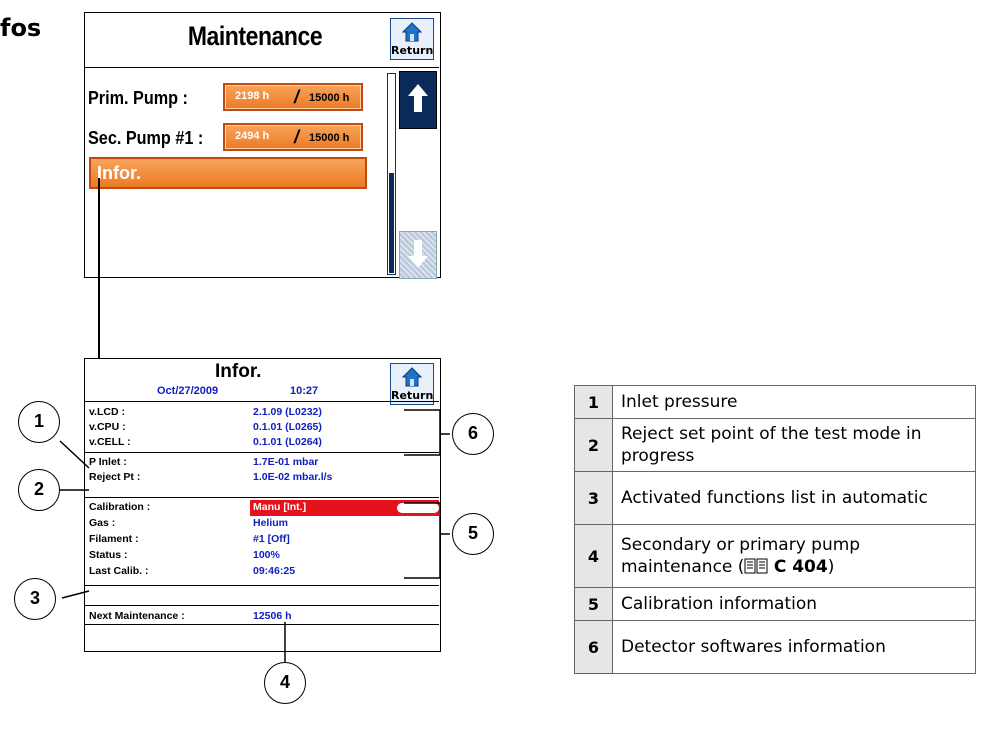 The height and width of the screenshot is (745, 985). Describe the element at coordinates (35, 599) in the screenshot. I see `callout-3: 3` at that location.